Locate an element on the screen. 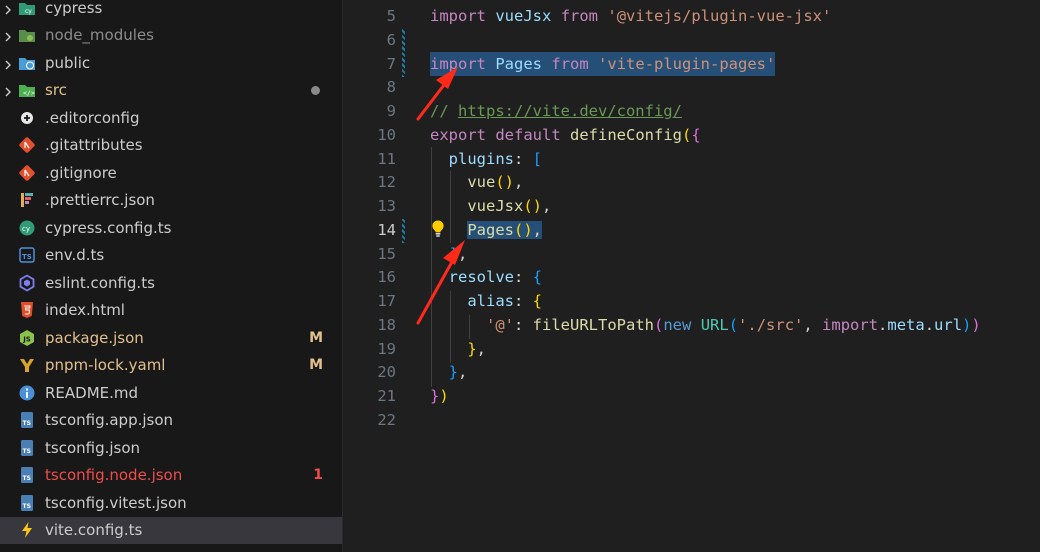 The height and width of the screenshot is (552, 1040). folder-item-src: </> src is located at coordinates (171, 90).